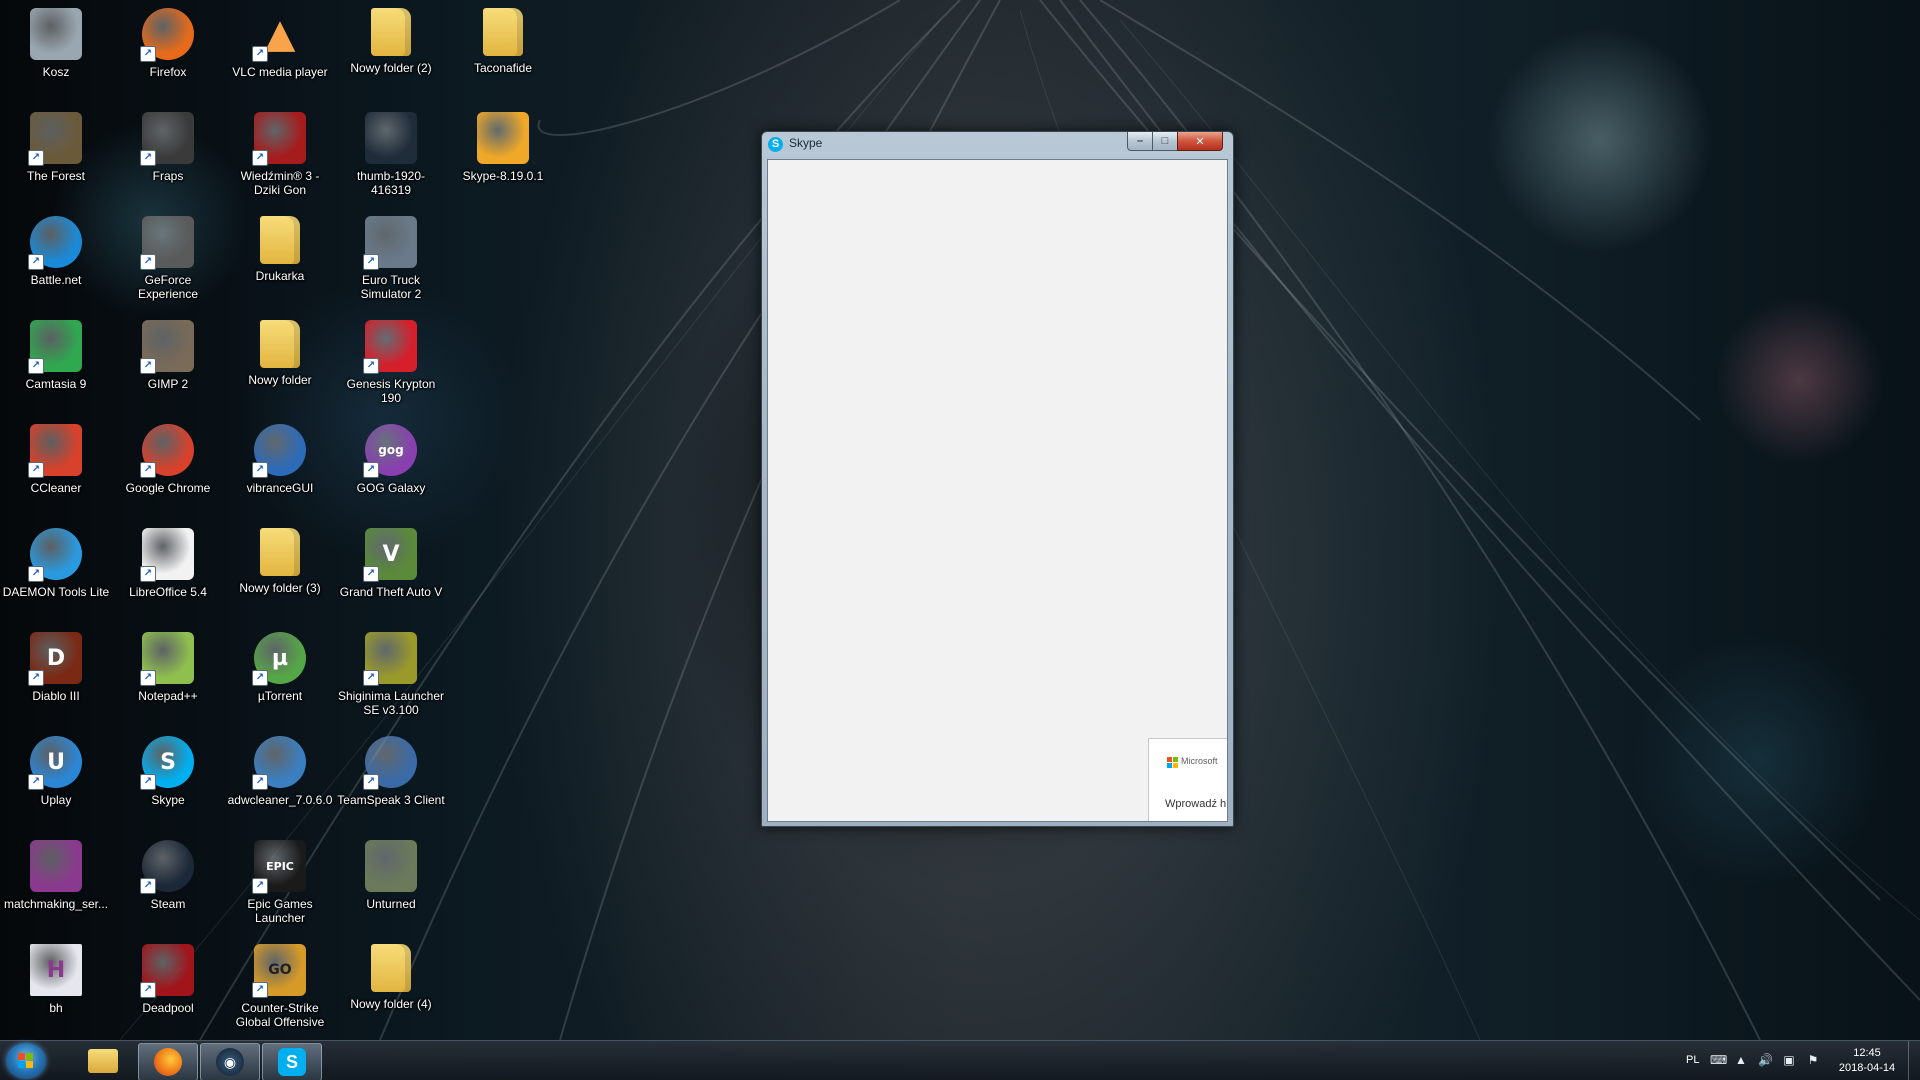 Image resolution: width=1920 pixels, height=1080 pixels. Describe the element at coordinates (1140, 141) in the screenshot. I see `minimize-button: –` at that location.